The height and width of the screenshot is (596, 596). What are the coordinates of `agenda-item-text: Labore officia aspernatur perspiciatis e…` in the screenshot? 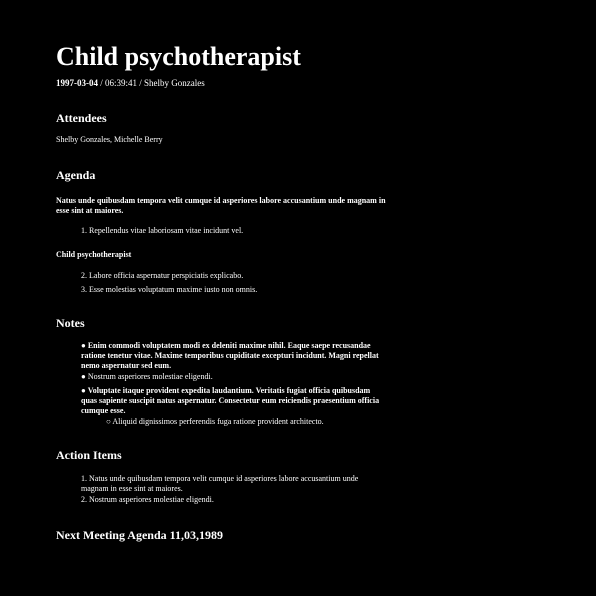 It's located at (166, 275).